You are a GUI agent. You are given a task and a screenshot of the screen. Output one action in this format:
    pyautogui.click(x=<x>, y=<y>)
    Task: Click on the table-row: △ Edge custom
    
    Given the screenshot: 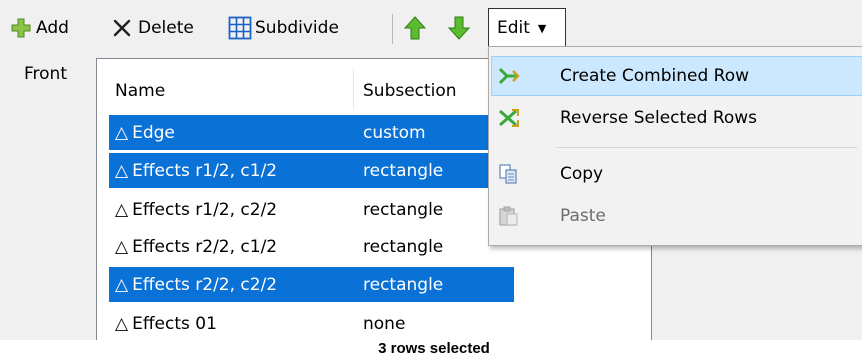 What is the action you would take?
    pyautogui.click(x=311, y=132)
    